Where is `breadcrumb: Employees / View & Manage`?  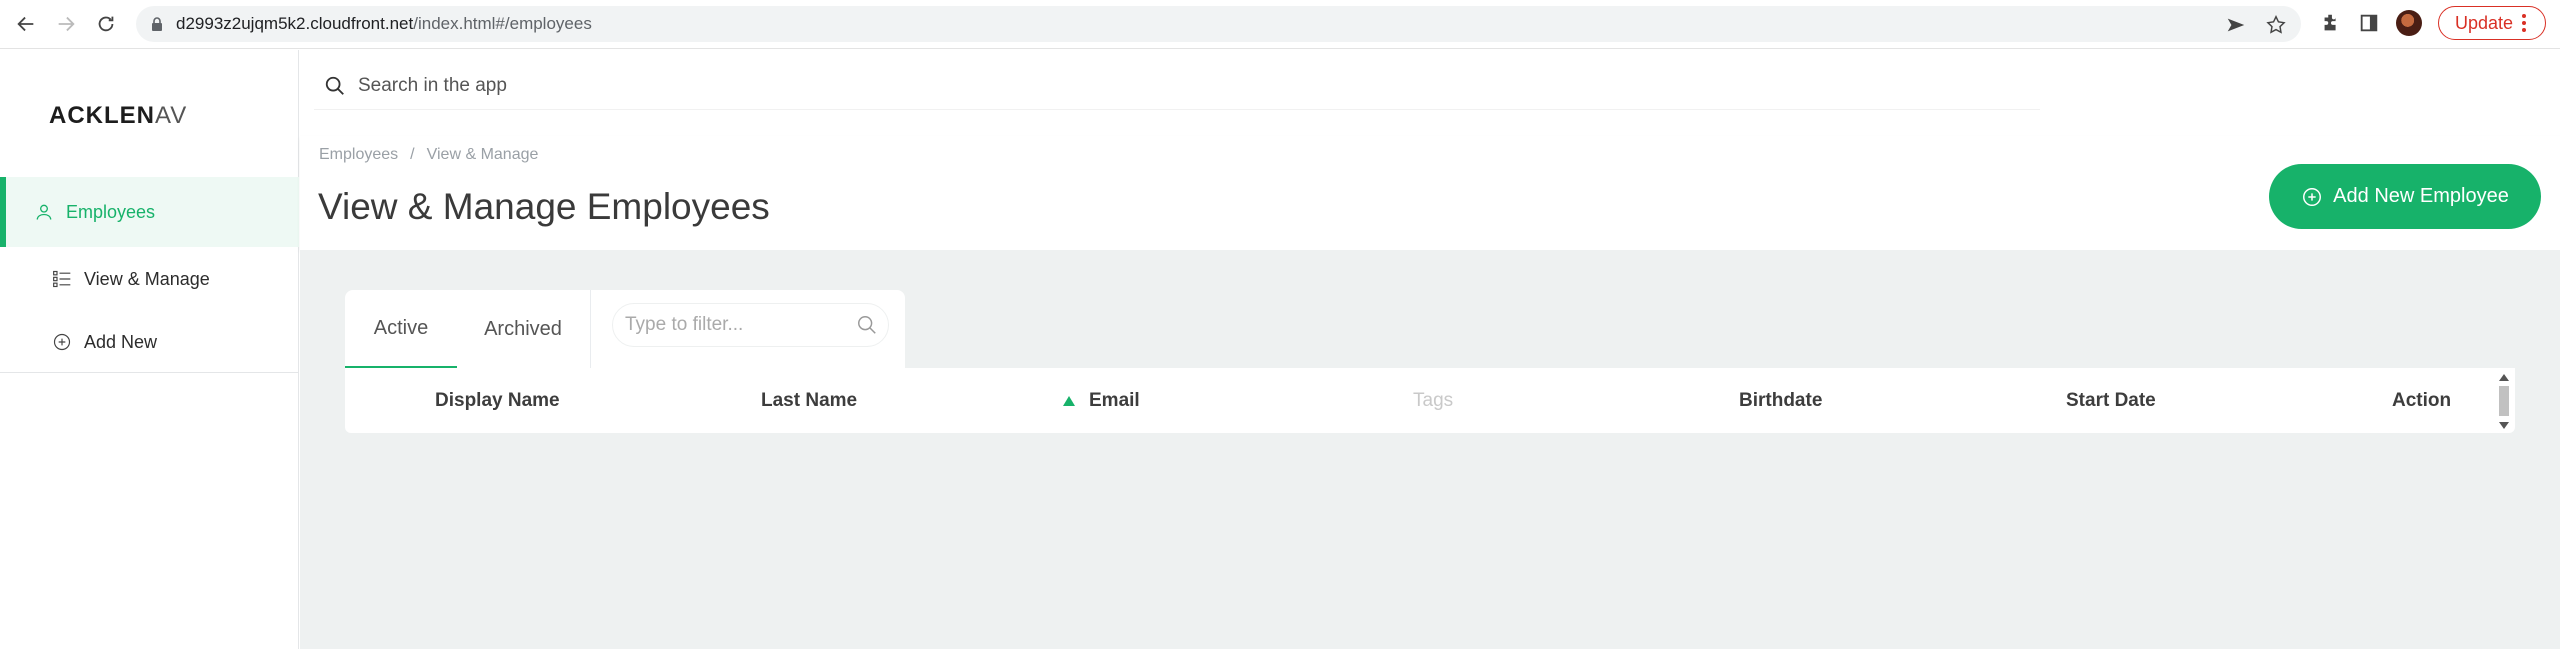
breadcrumb: Employees / View & Manage is located at coordinates (428, 155).